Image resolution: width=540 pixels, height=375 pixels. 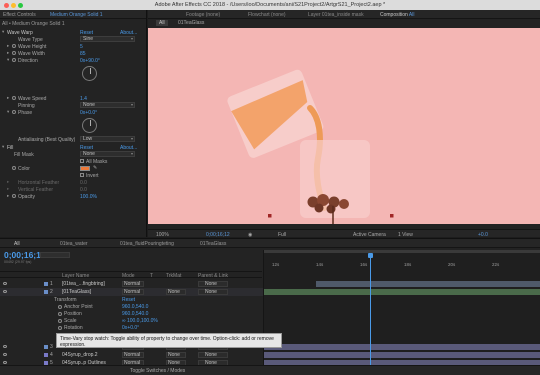 I want to click on wave-warp-reset-link: Reset, so click(x=86, y=33).